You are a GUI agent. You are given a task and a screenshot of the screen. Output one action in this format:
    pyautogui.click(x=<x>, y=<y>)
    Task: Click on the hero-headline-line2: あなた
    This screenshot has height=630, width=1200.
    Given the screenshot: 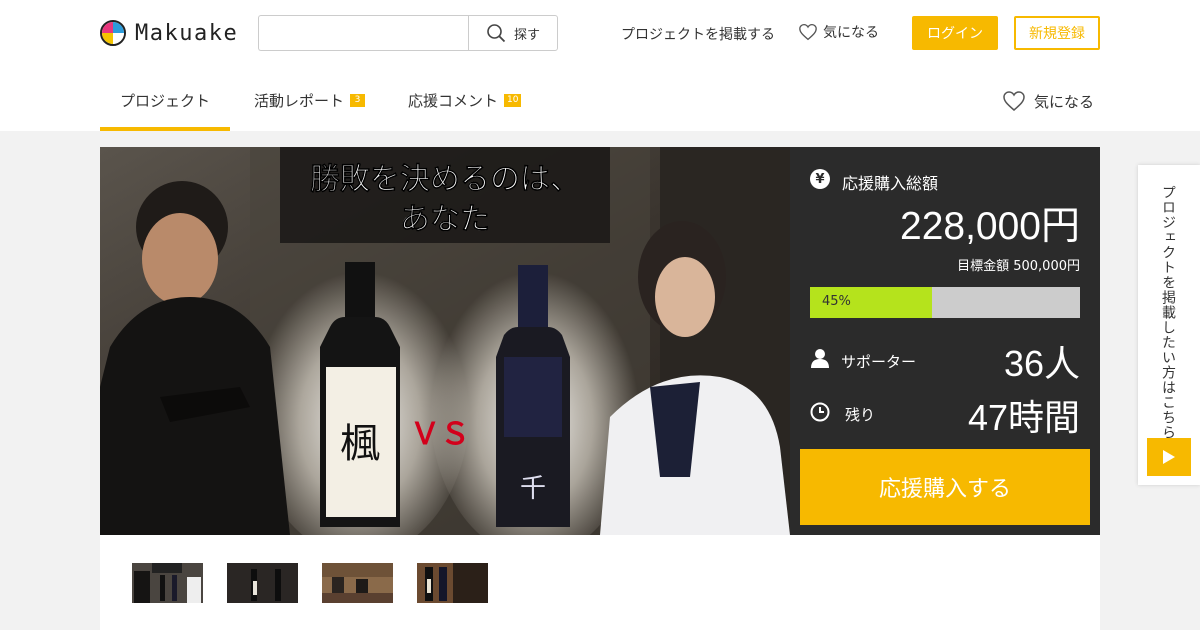 What is the action you would take?
    pyautogui.click(x=445, y=219)
    